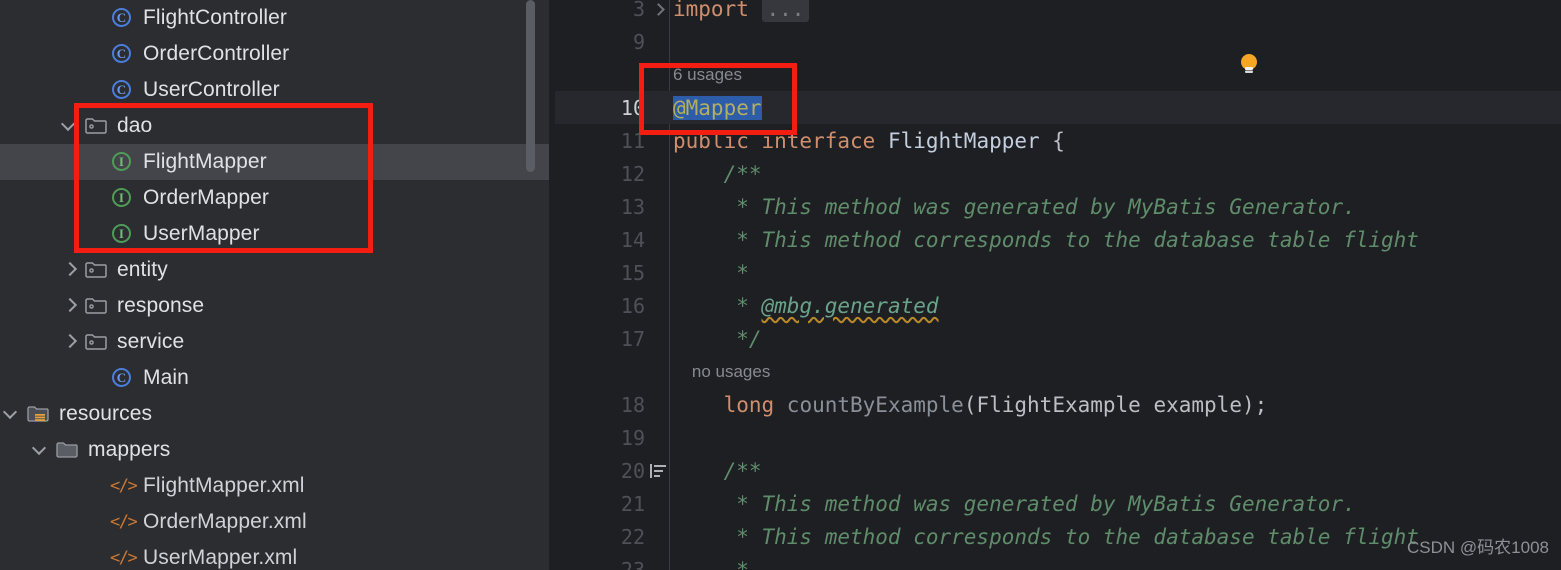  What do you see at coordinates (1254, 404) in the screenshot?
I see `code-token: );` at bounding box center [1254, 404].